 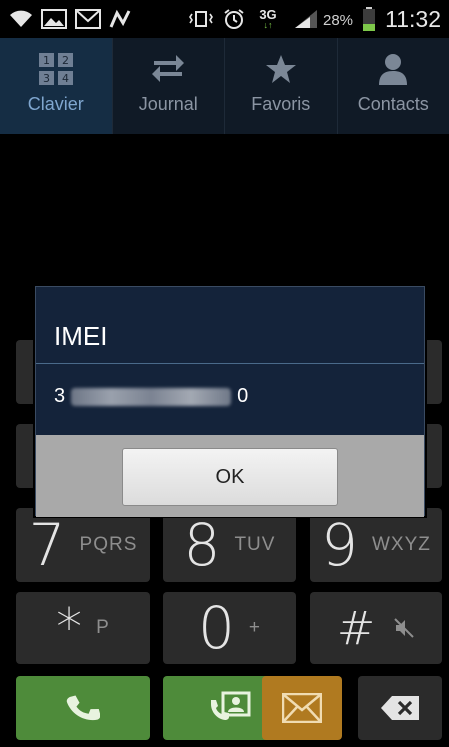 What do you see at coordinates (216, 628) in the screenshot?
I see `key-digit: 0` at bounding box center [216, 628].